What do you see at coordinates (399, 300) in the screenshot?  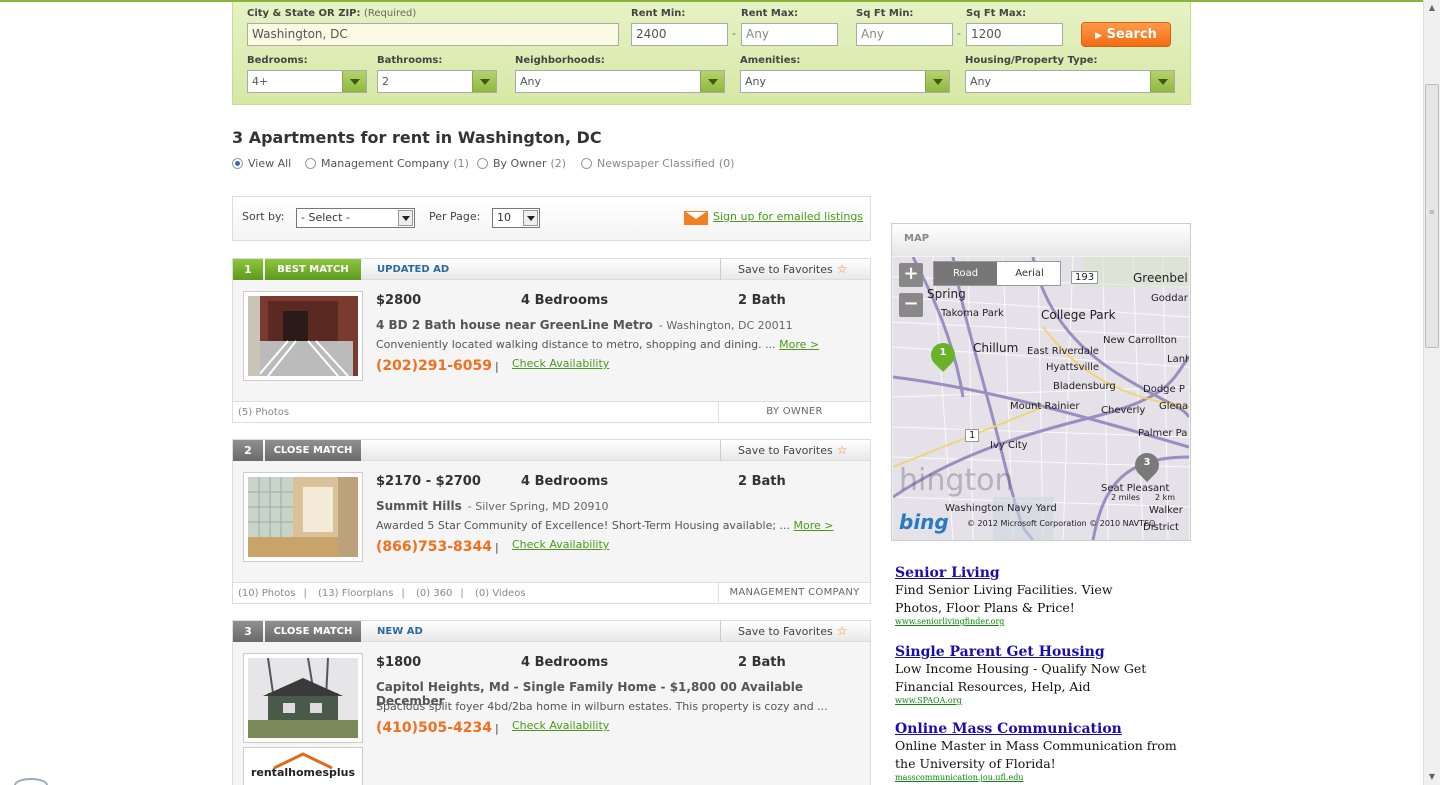 I see `listing-price: $2800` at bounding box center [399, 300].